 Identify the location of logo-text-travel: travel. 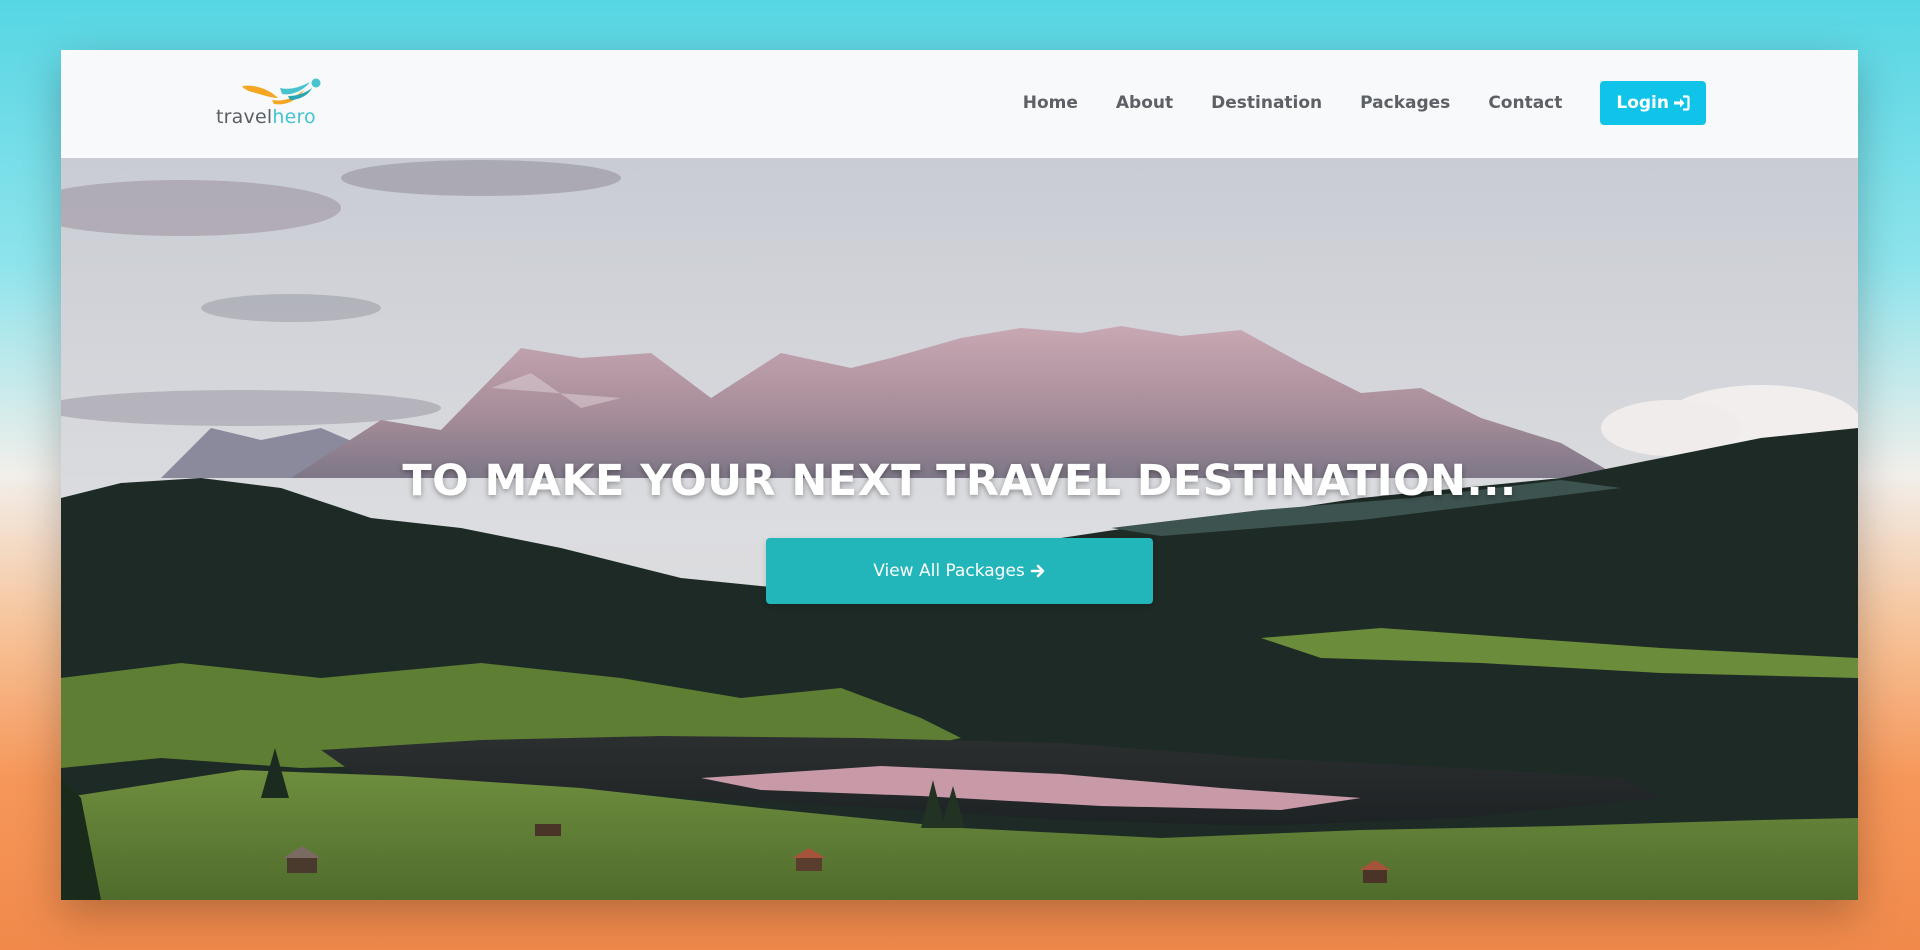
(244, 117).